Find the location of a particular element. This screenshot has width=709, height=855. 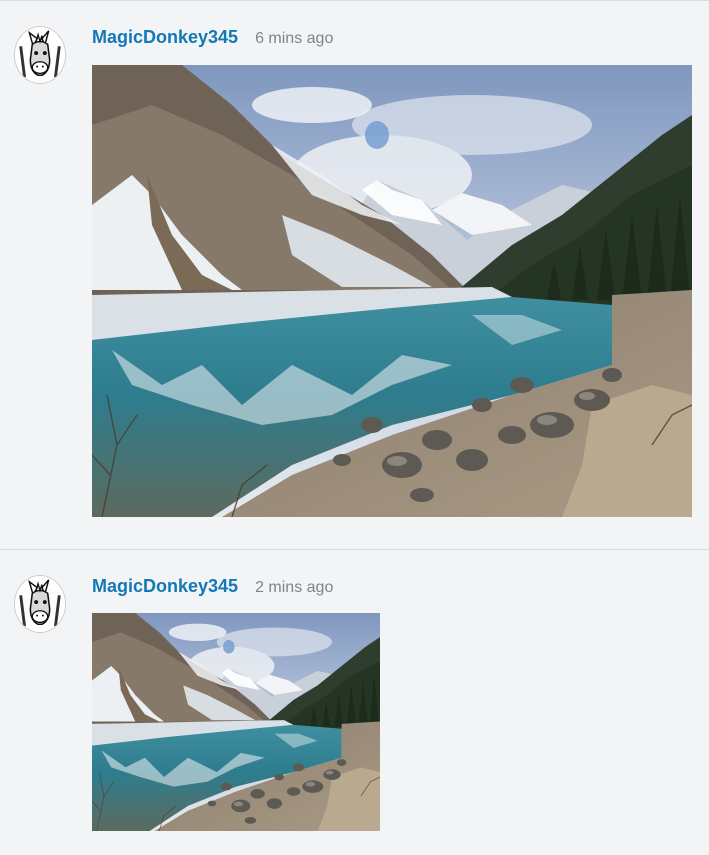

post-header: MagicDonkey345 6 mins ago is located at coordinates (212, 38).